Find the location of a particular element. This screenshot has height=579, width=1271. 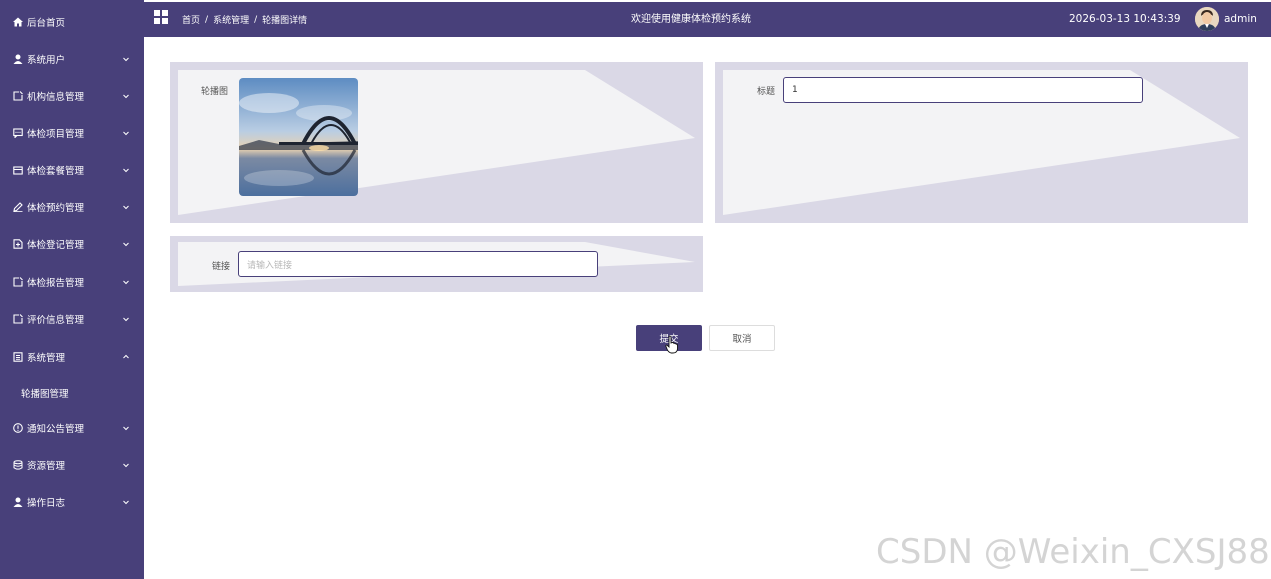

sidebar-item-registration: 体检登记管理 is located at coordinates (72, 243).